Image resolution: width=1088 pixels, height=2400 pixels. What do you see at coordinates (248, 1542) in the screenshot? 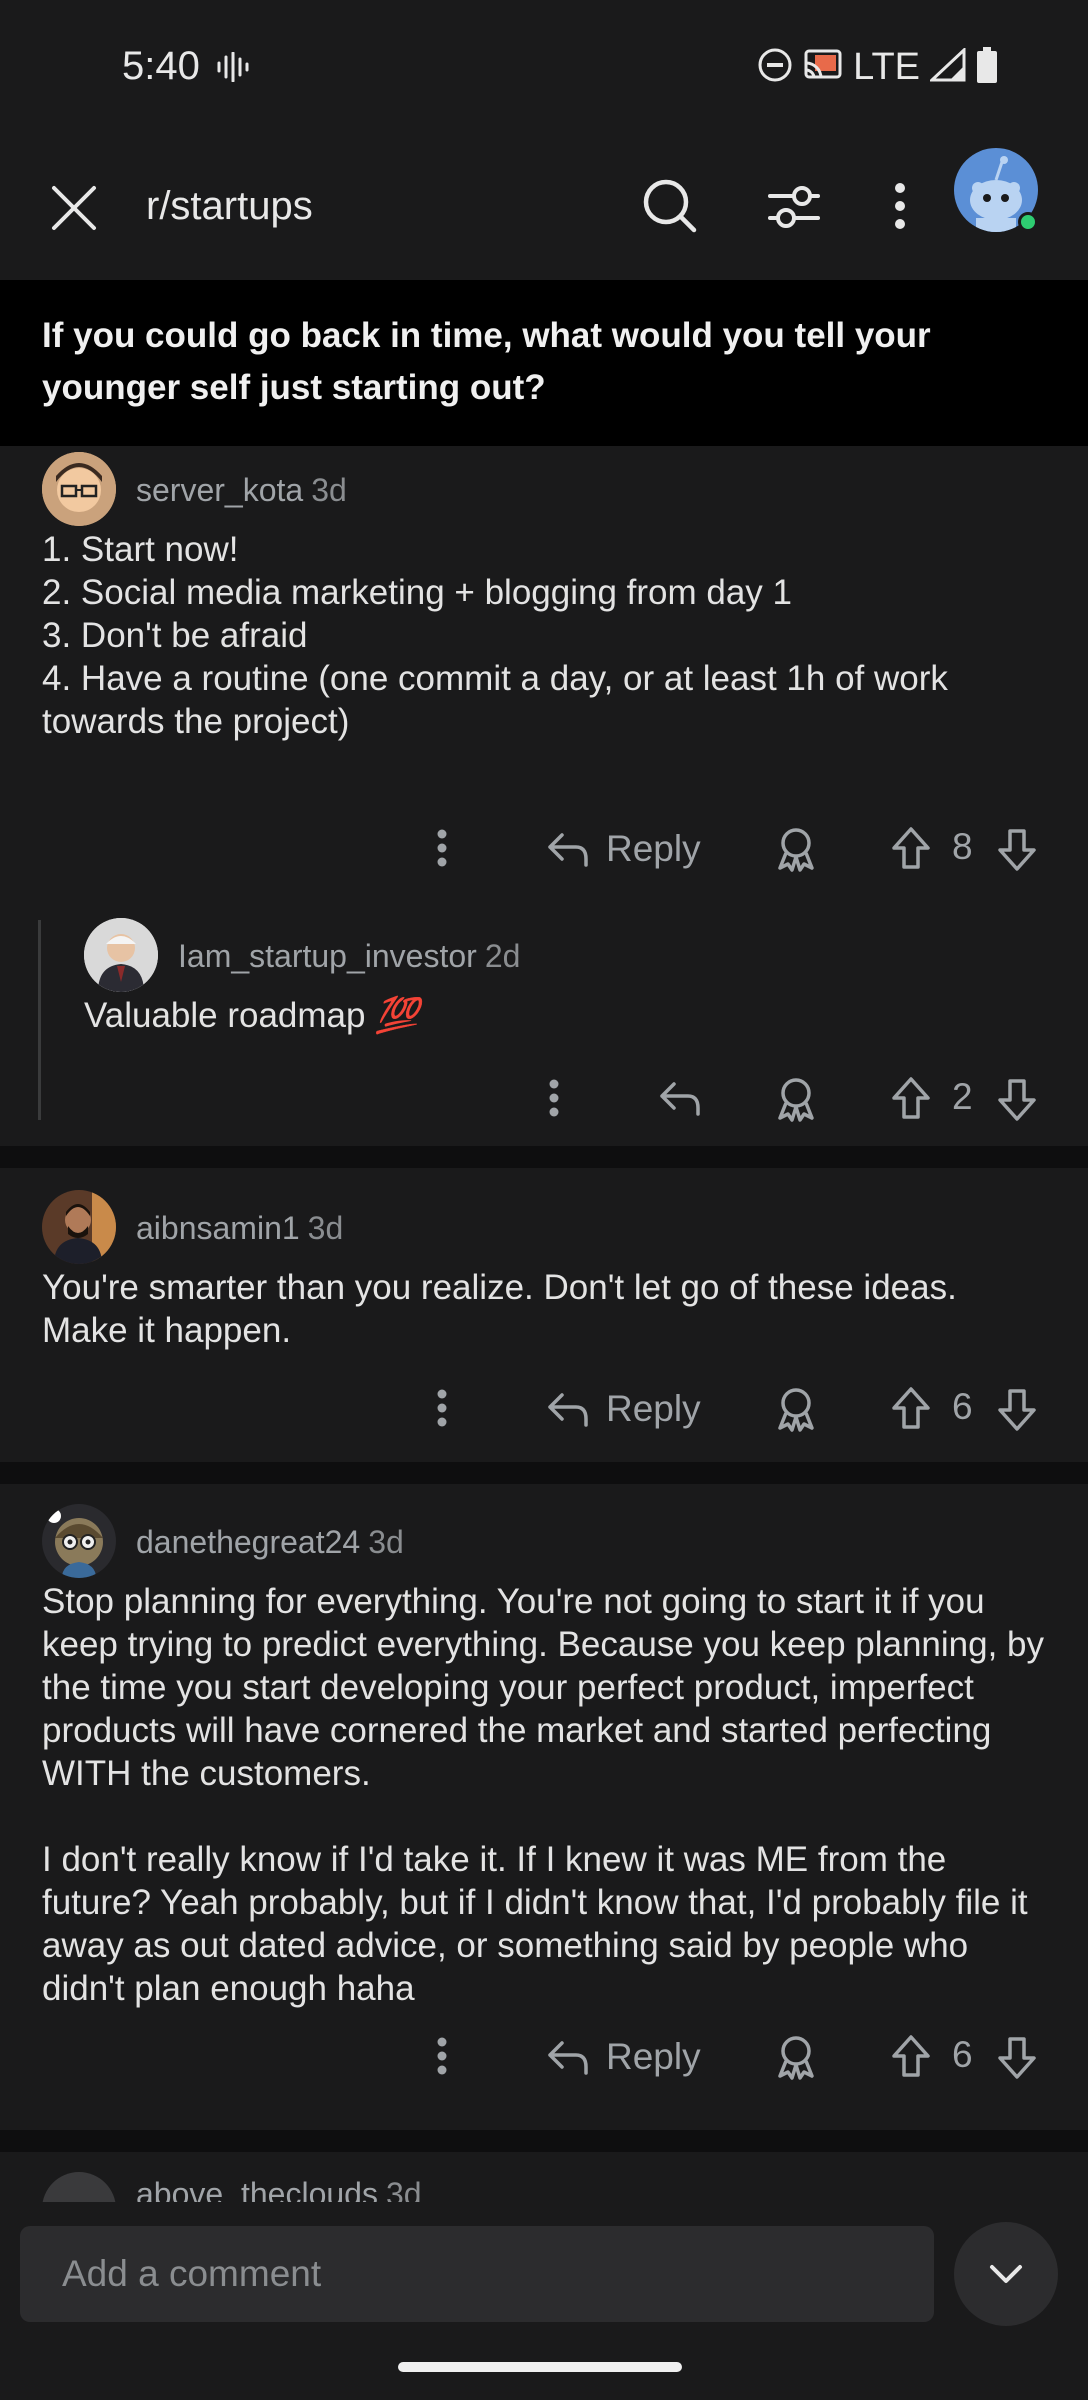
I see `author-name: danethegreat24` at bounding box center [248, 1542].